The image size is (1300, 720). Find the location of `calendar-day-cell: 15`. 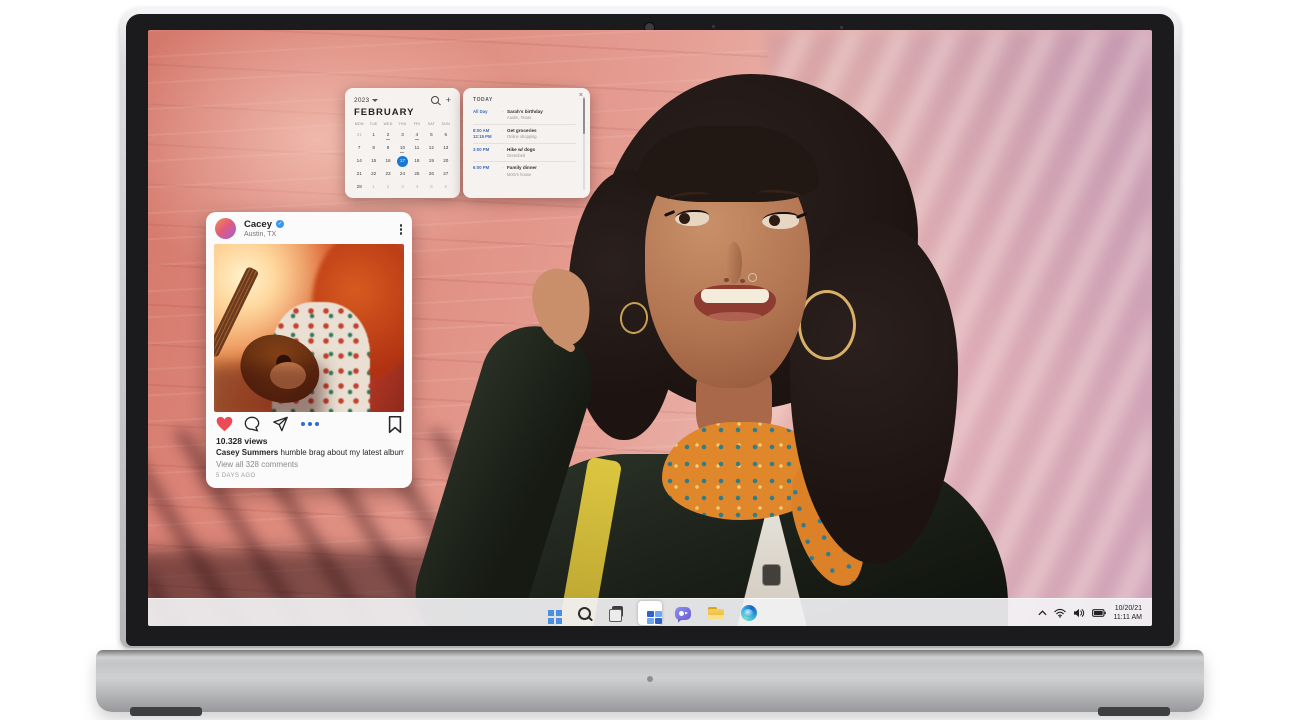

calendar-day-cell: 15 is located at coordinates (373, 161).